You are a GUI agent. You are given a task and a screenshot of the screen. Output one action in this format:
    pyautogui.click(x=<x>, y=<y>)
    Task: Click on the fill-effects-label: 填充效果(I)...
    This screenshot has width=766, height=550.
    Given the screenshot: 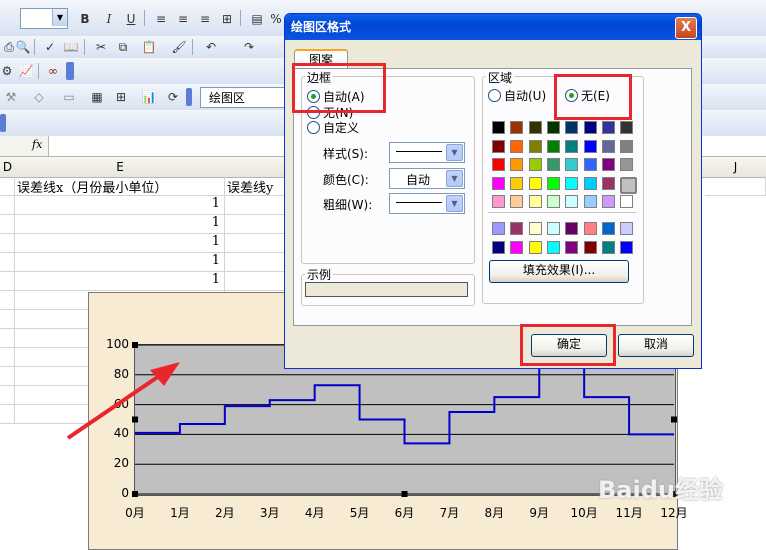 What is the action you would take?
    pyautogui.click(x=559, y=270)
    